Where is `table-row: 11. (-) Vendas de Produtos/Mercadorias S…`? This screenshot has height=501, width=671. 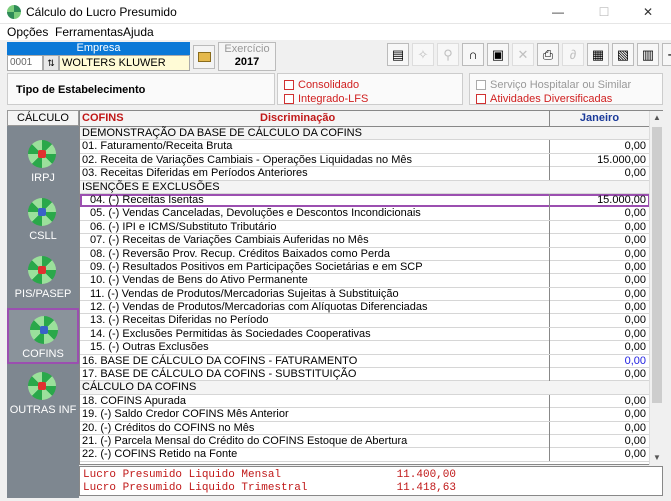
table-row: 11. (-) Vendas de Produtos/Mercadorias S… is located at coordinates (365, 294).